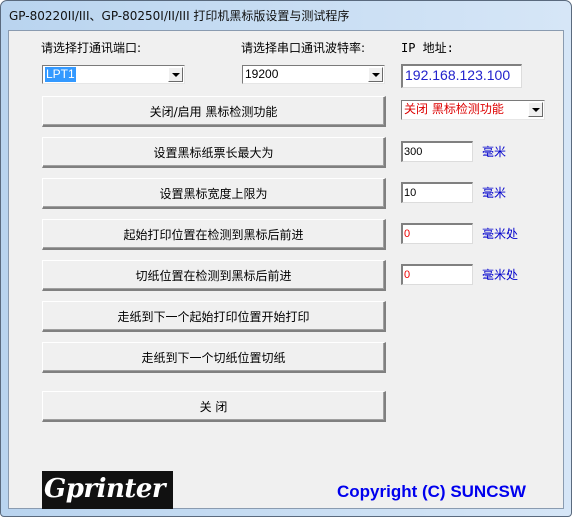 The width and height of the screenshot is (572, 517). What do you see at coordinates (107, 490) in the screenshot?
I see `gprinter-logo: Gprinter` at bounding box center [107, 490].